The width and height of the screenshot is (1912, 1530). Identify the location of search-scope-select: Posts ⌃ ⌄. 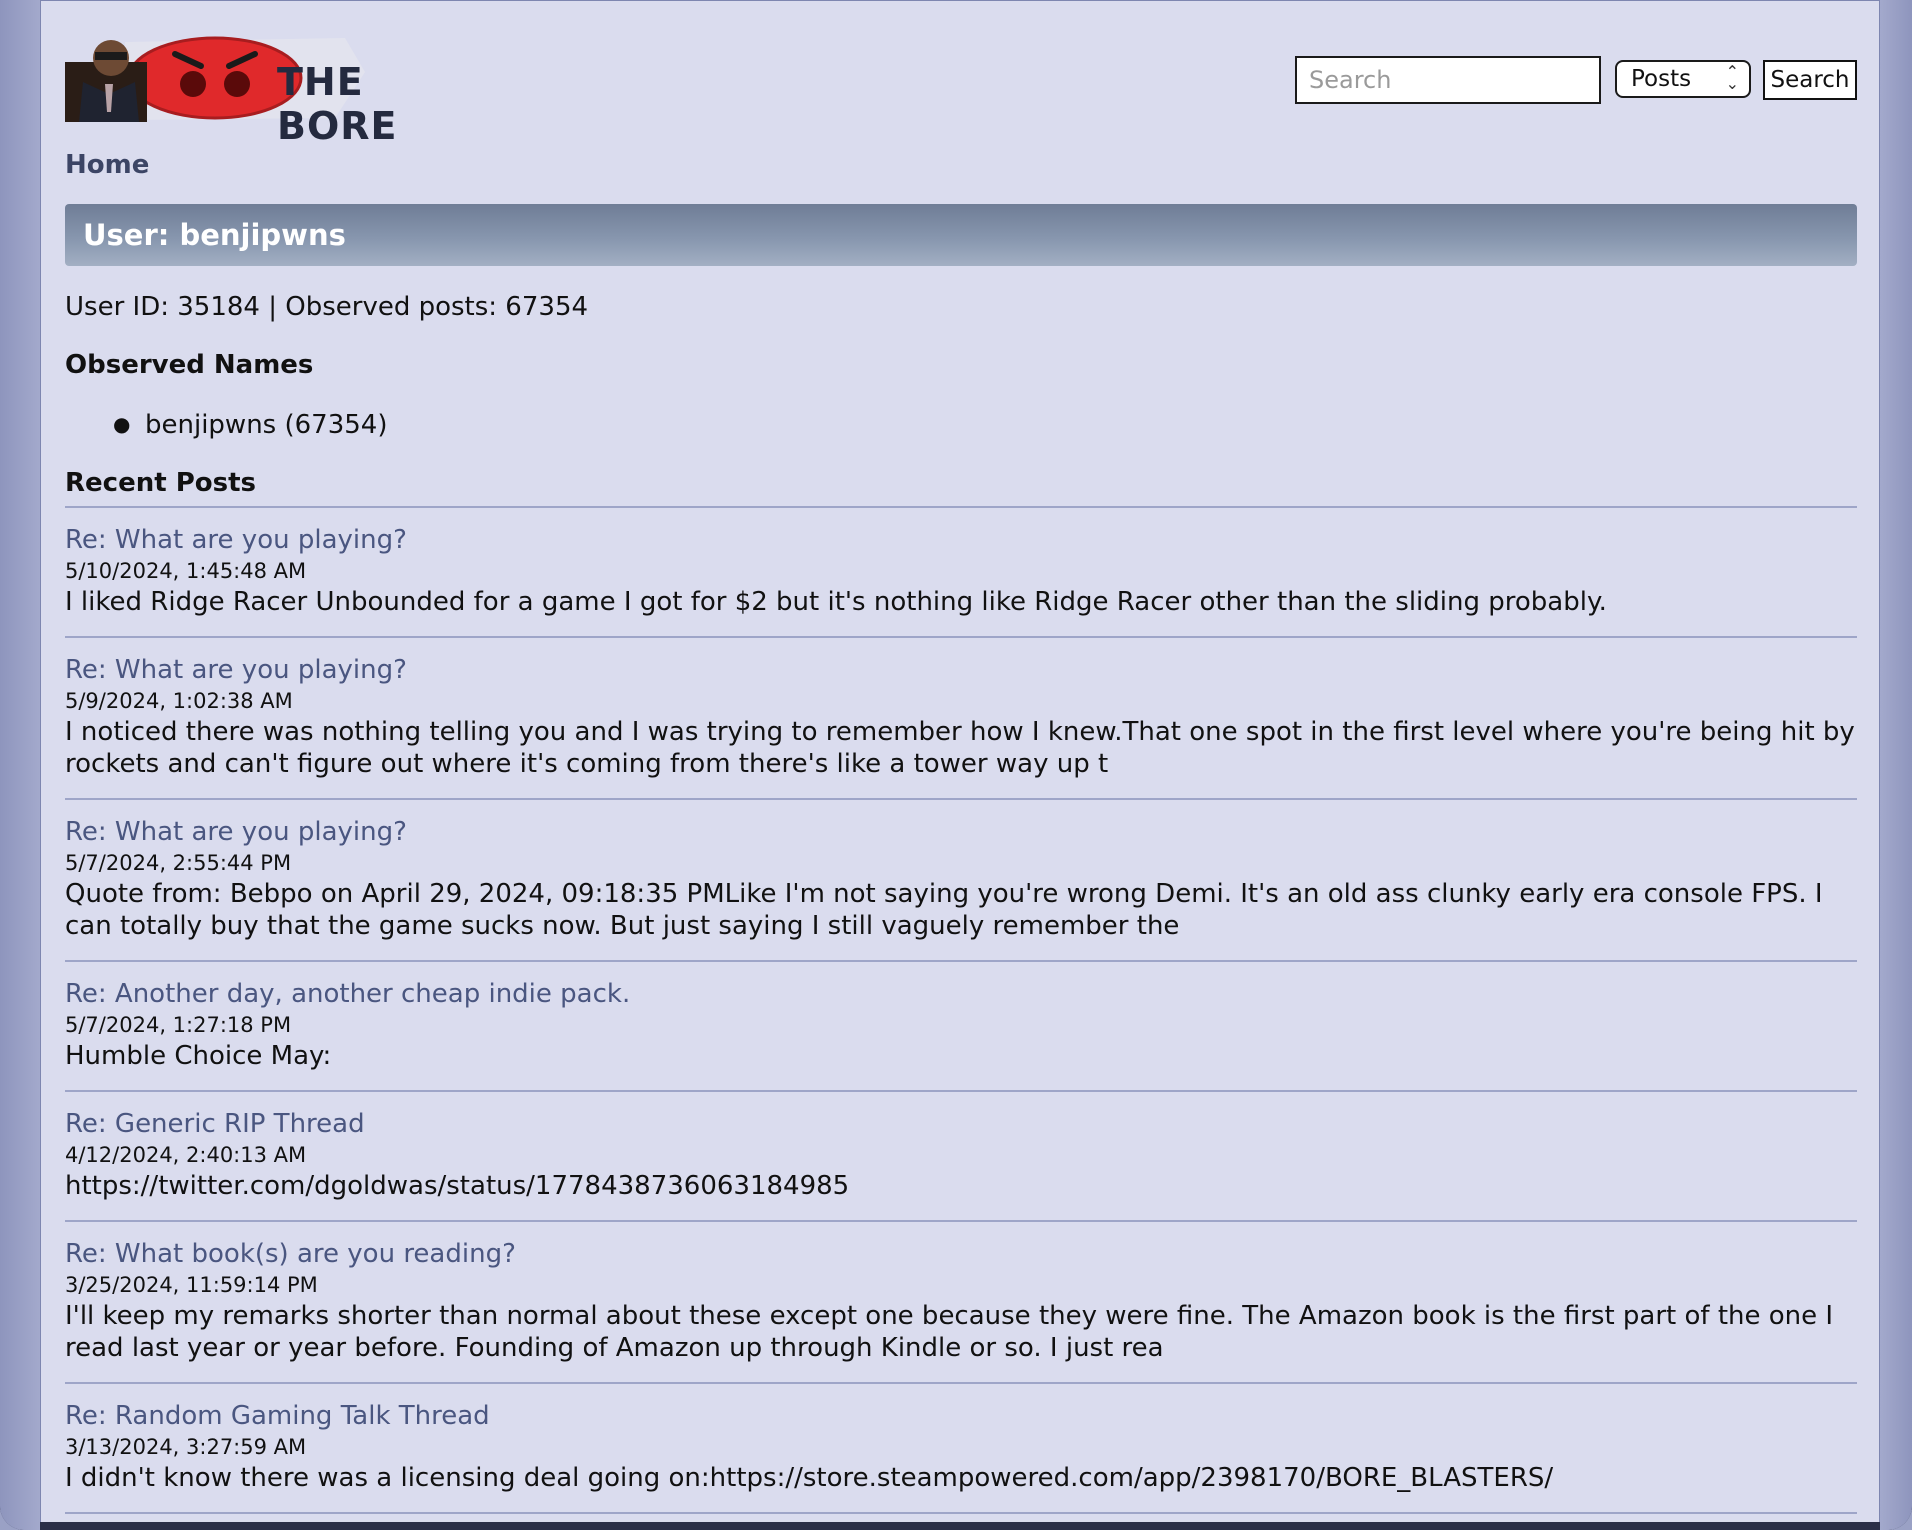
(1683, 79).